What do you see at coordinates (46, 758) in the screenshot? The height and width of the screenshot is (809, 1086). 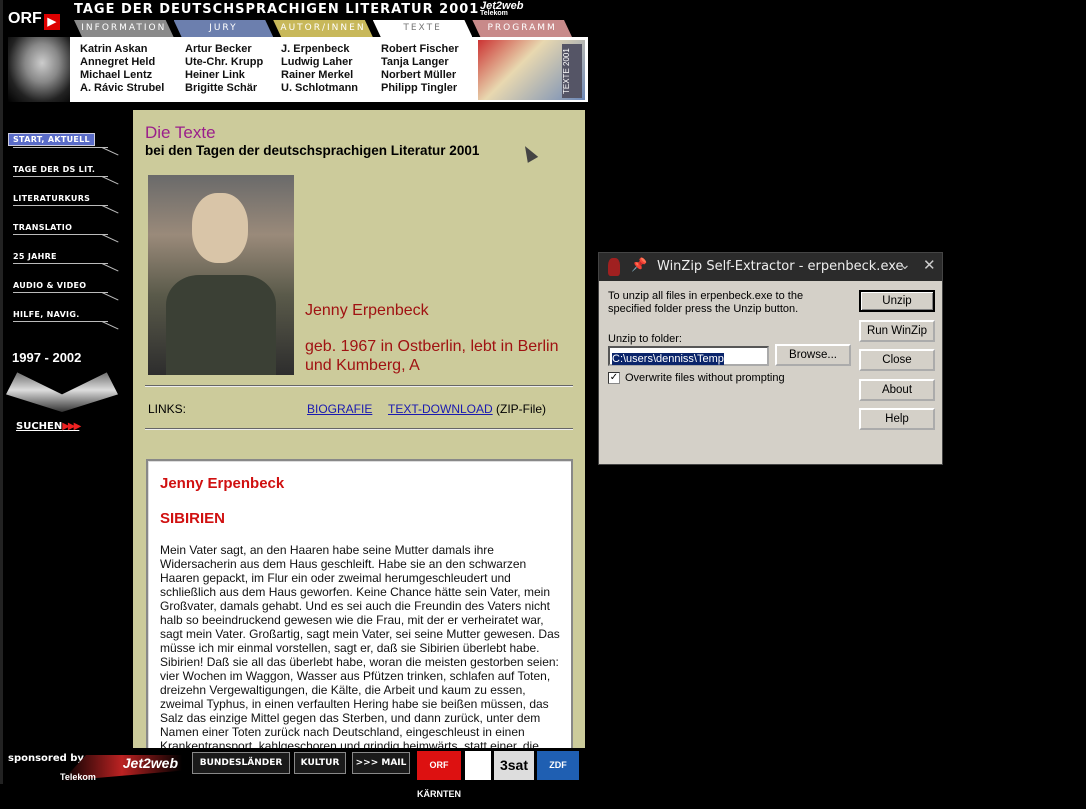 I see `sponsored-label: sponsored by` at bounding box center [46, 758].